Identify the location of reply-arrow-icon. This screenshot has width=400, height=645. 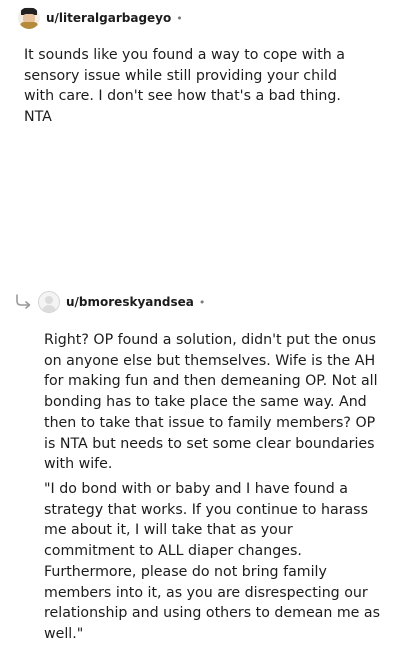
(24, 302).